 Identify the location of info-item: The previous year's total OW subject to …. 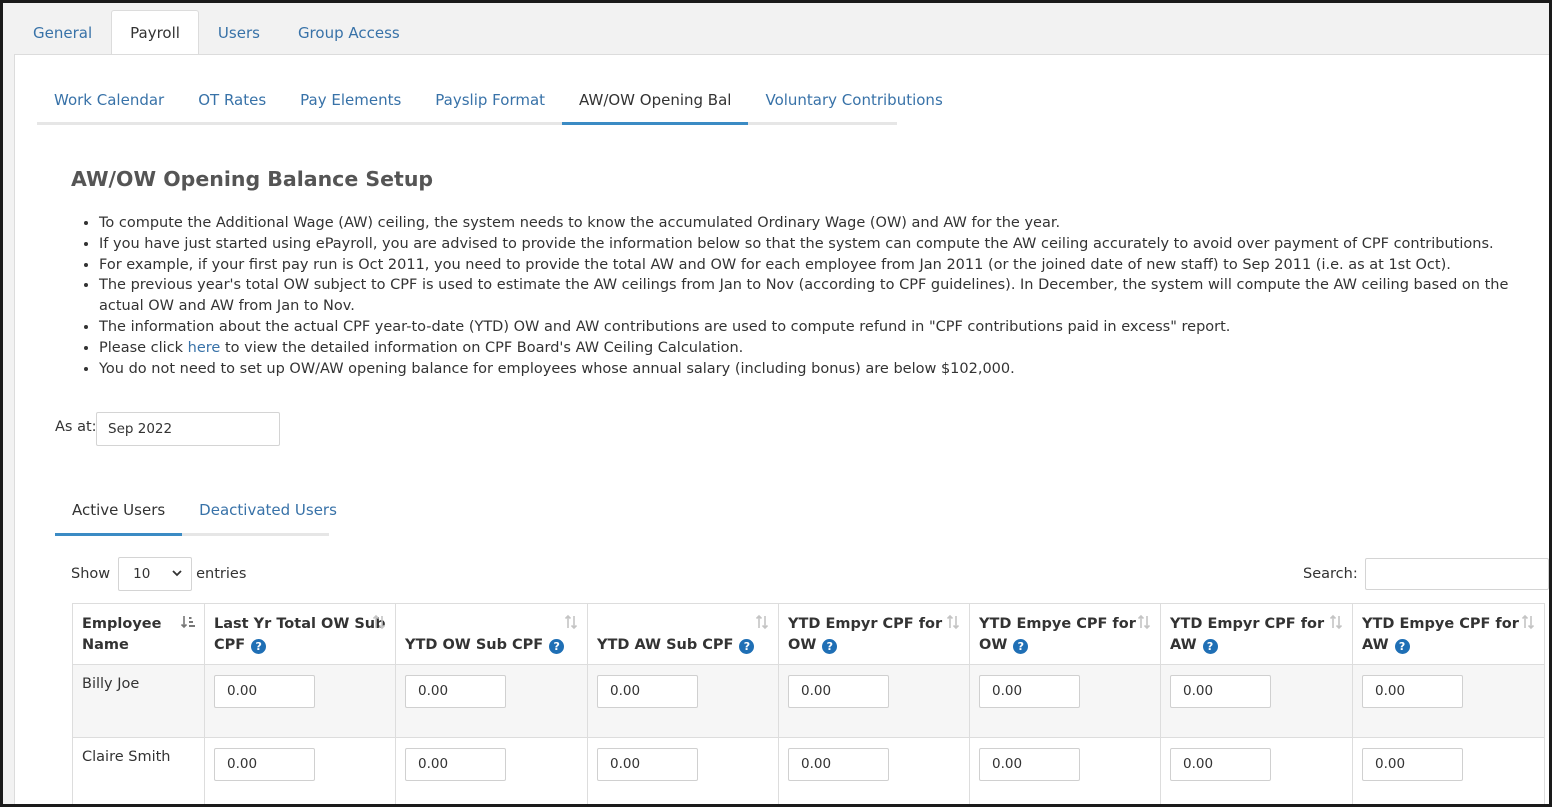
(822, 296).